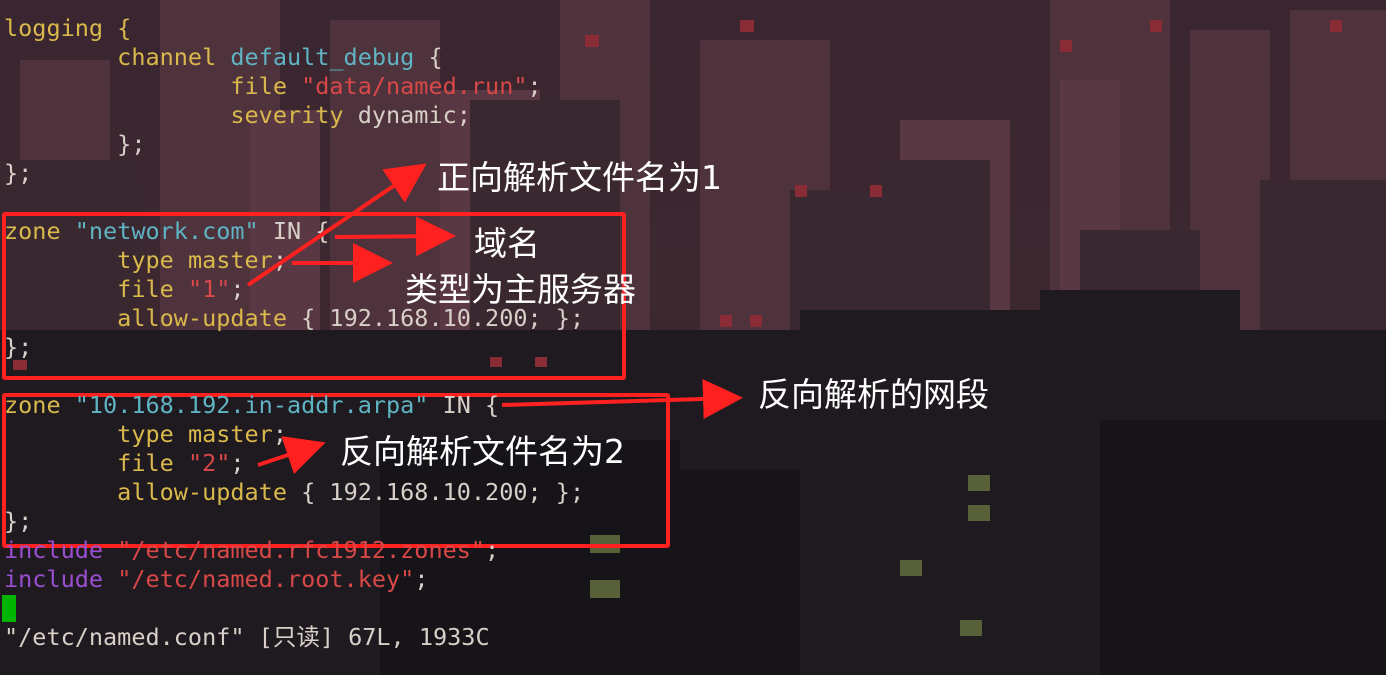  I want to click on code-token: "data/named.run", so click(414, 86).